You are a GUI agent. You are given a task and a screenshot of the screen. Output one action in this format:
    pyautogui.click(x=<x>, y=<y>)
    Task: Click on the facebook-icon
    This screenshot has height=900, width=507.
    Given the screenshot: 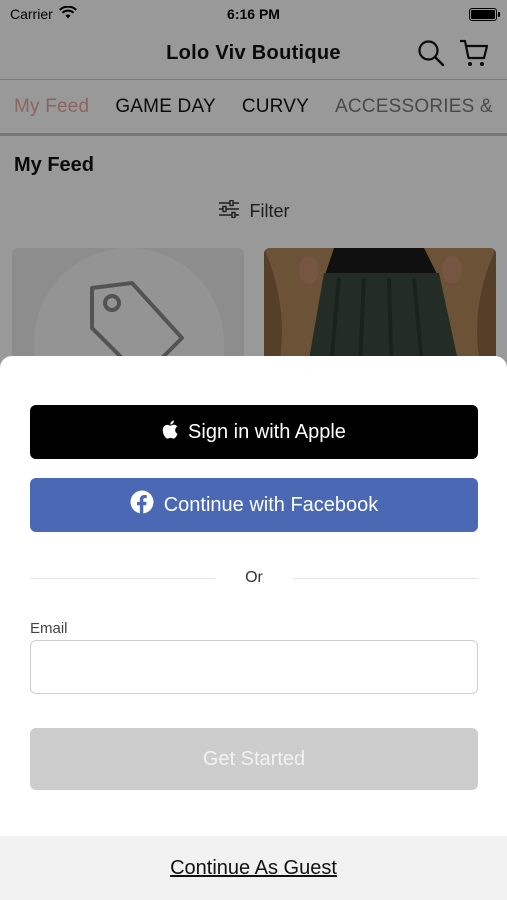 What is the action you would take?
    pyautogui.click(x=142, y=505)
    